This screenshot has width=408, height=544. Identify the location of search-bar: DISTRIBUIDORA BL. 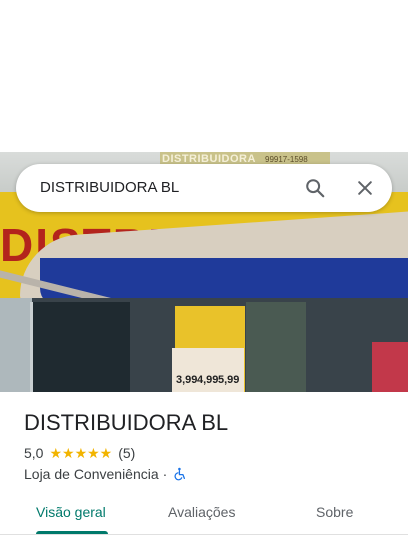
(204, 188).